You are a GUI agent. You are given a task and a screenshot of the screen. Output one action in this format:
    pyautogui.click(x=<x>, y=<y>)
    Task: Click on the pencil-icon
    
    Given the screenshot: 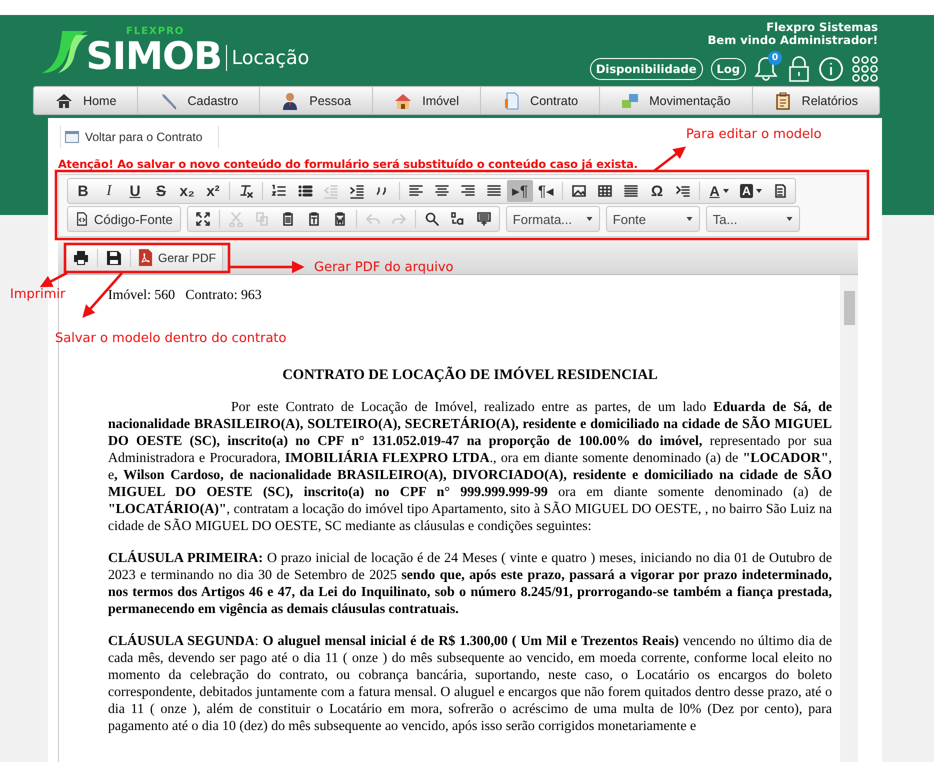 What is the action you would take?
    pyautogui.click(x=169, y=101)
    